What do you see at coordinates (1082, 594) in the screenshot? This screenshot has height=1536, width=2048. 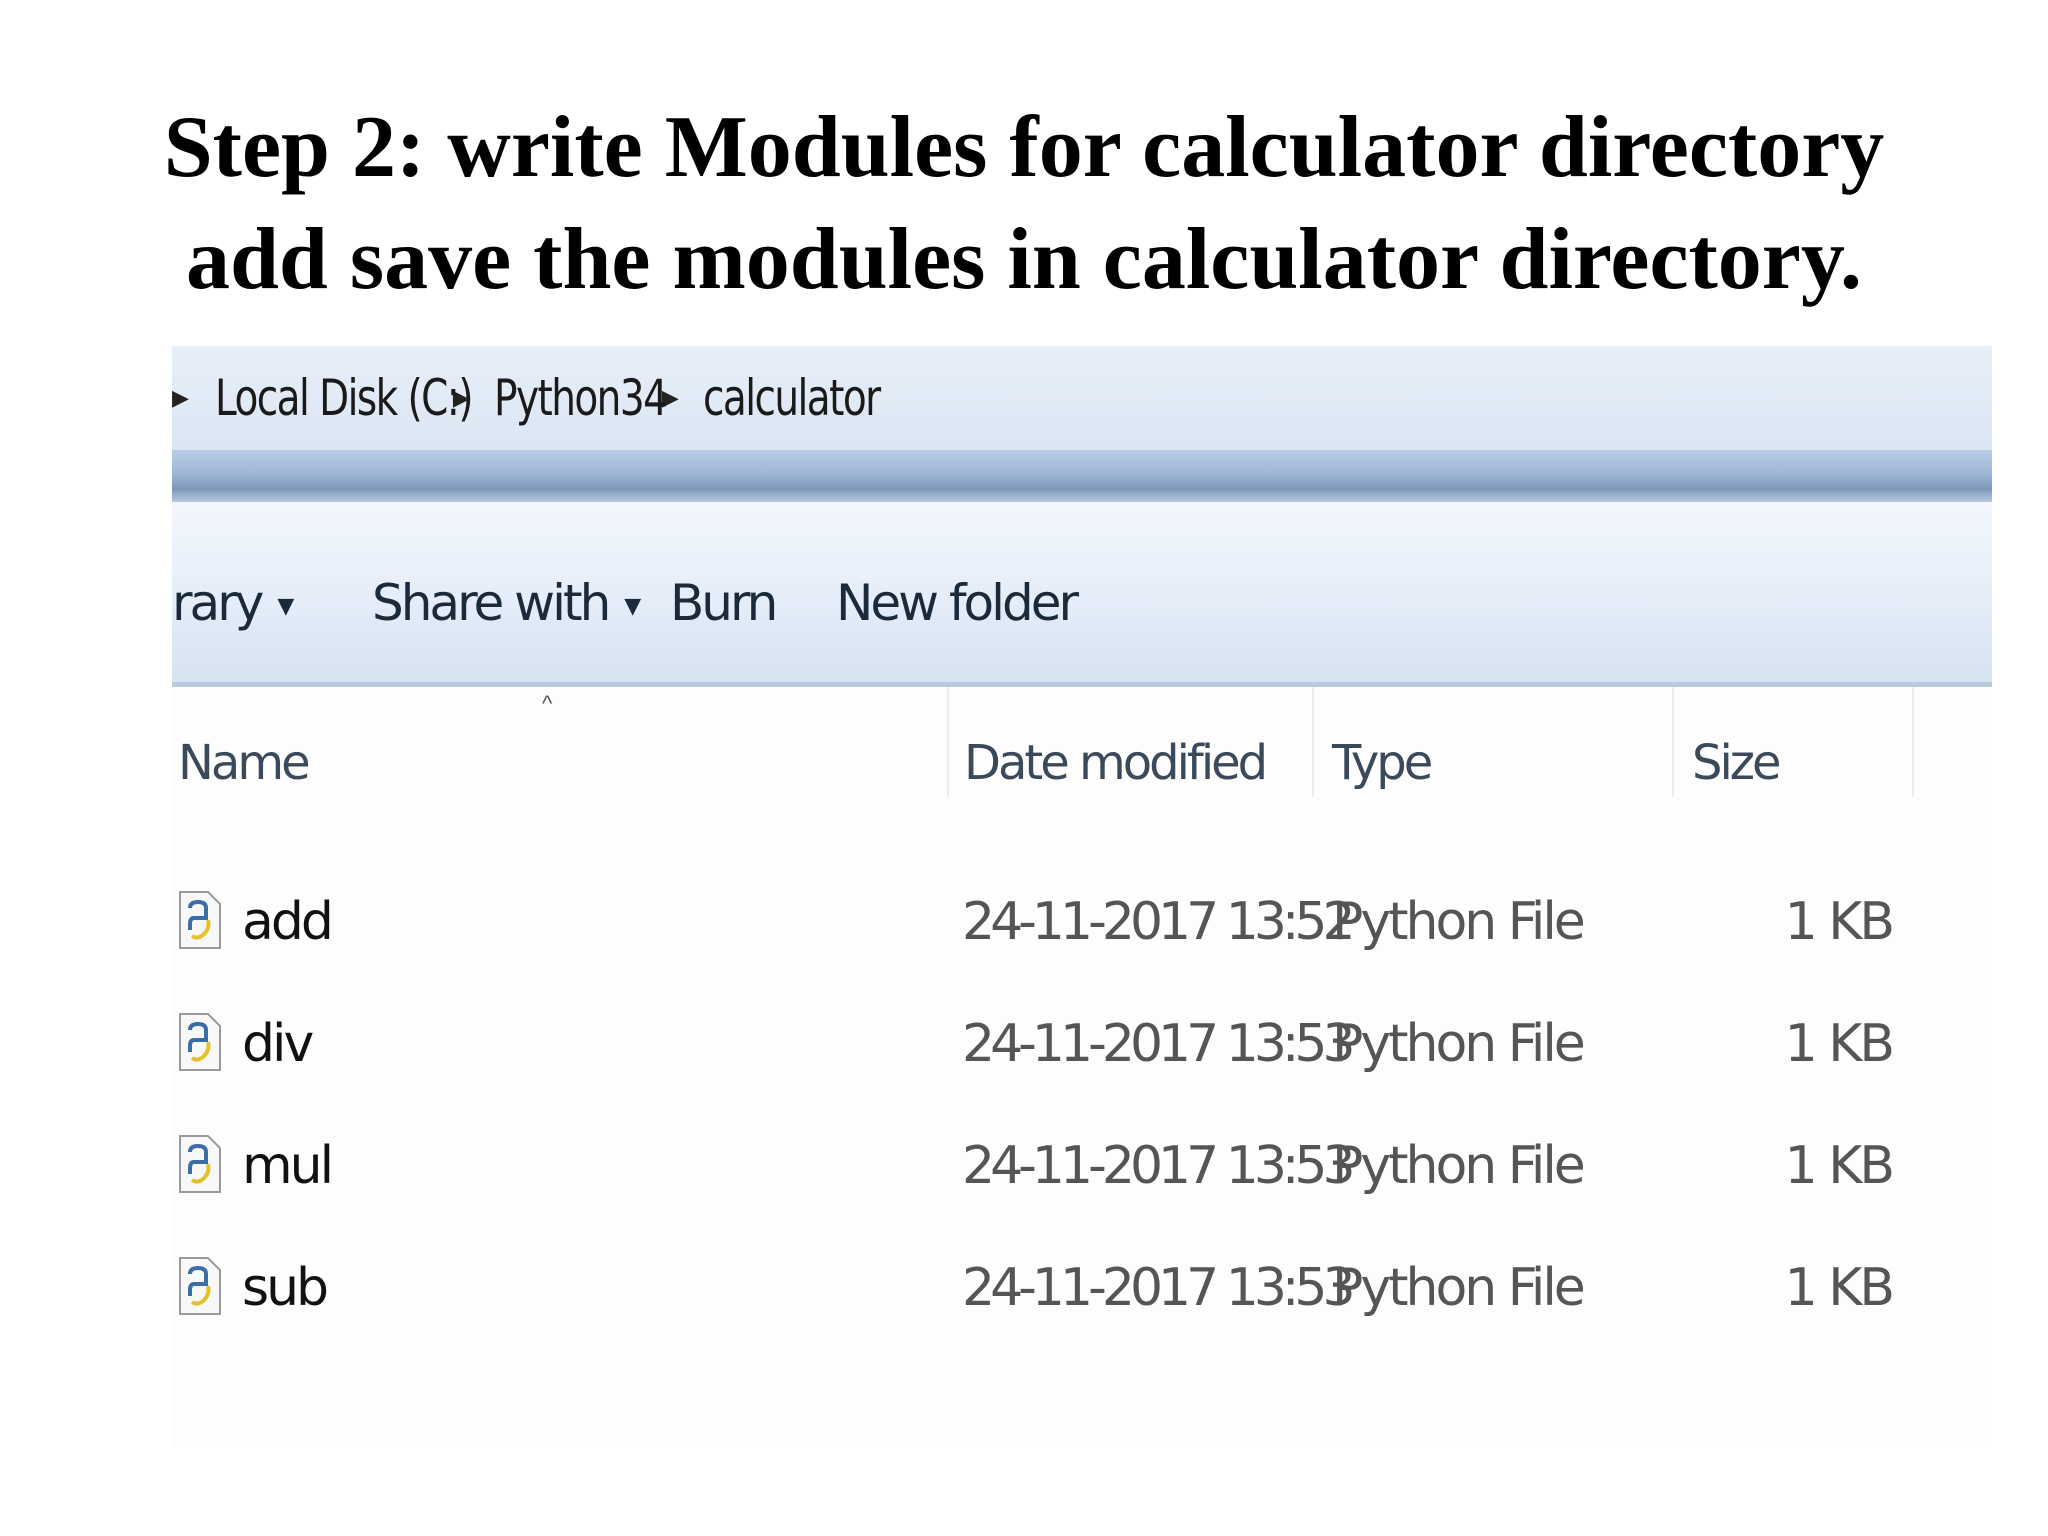 I see `command-toolbar: rary ▼ Share with ▼ Burn New folder` at bounding box center [1082, 594].